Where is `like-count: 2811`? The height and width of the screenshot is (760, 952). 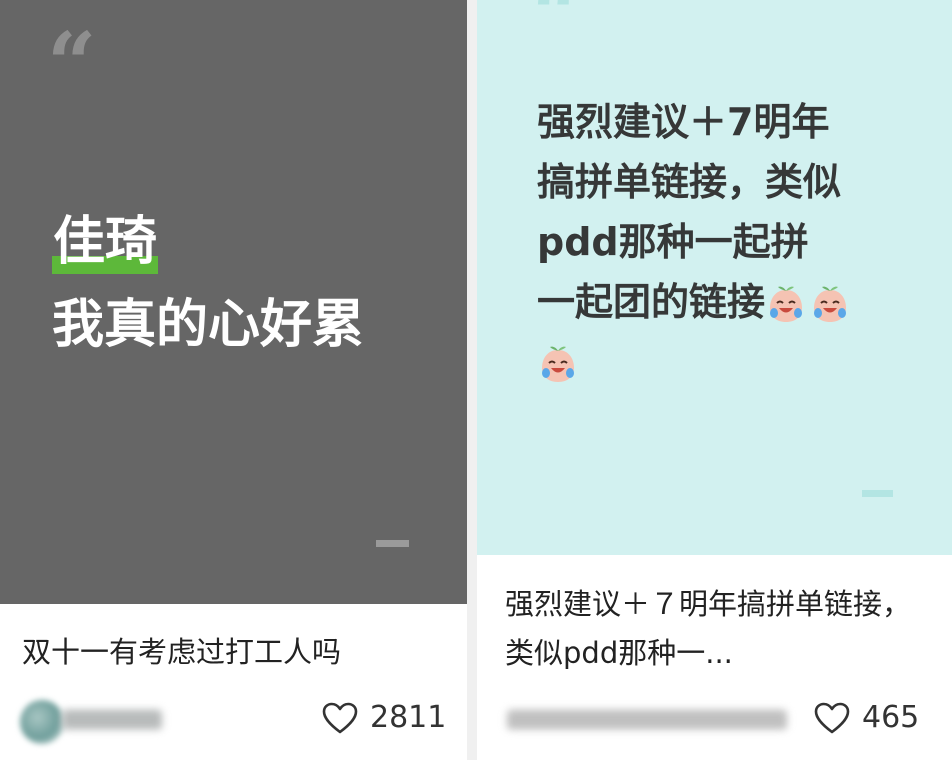 like-count: 2811 is located at coordinates (408, 717).